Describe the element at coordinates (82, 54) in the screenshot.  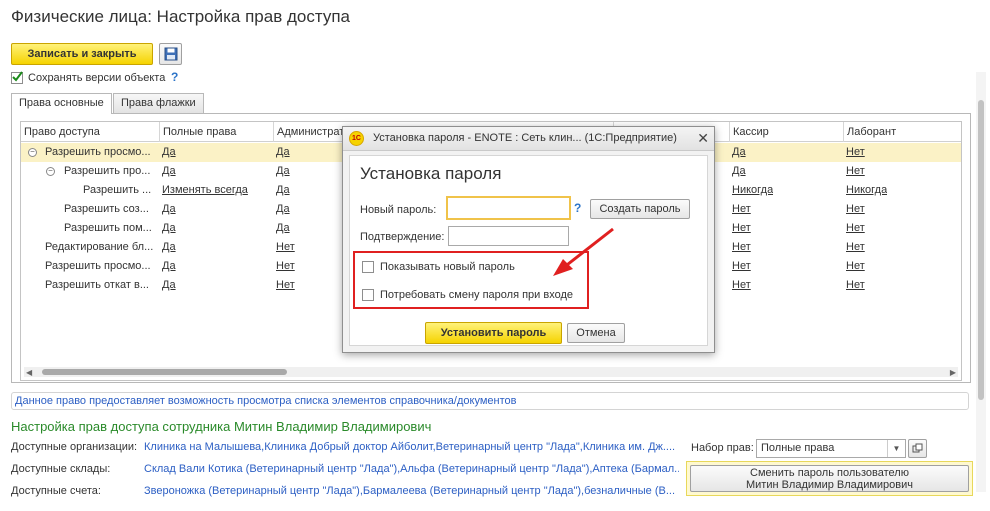
I see `save-and-close-button: Записать и закрыть` at that location.